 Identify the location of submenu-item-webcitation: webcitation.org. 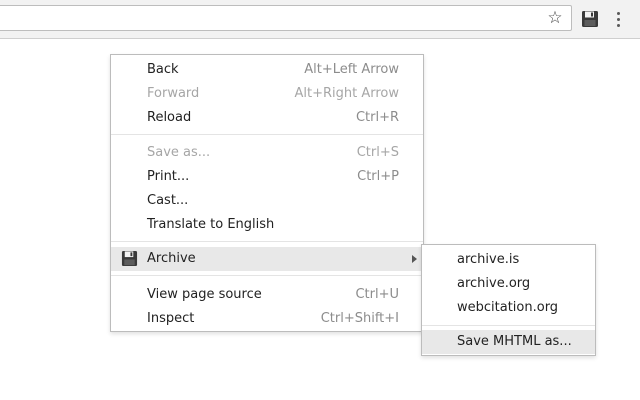
(508, 308).